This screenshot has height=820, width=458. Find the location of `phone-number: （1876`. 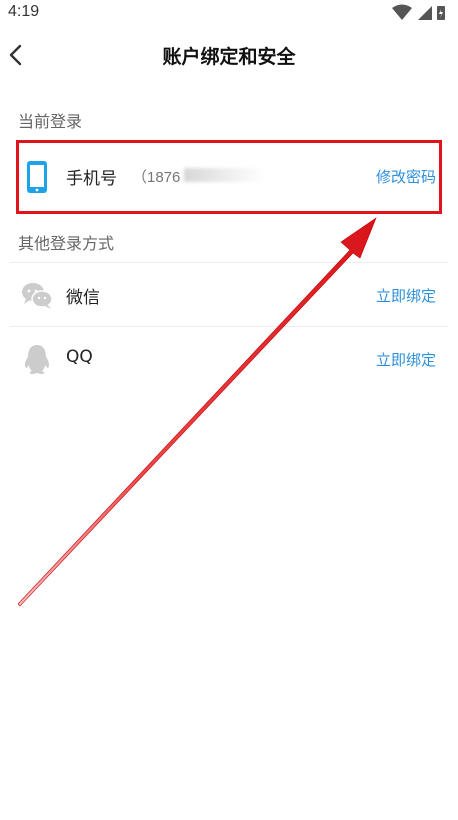

phone-number: （1876 is located at coordinates (156, 177).